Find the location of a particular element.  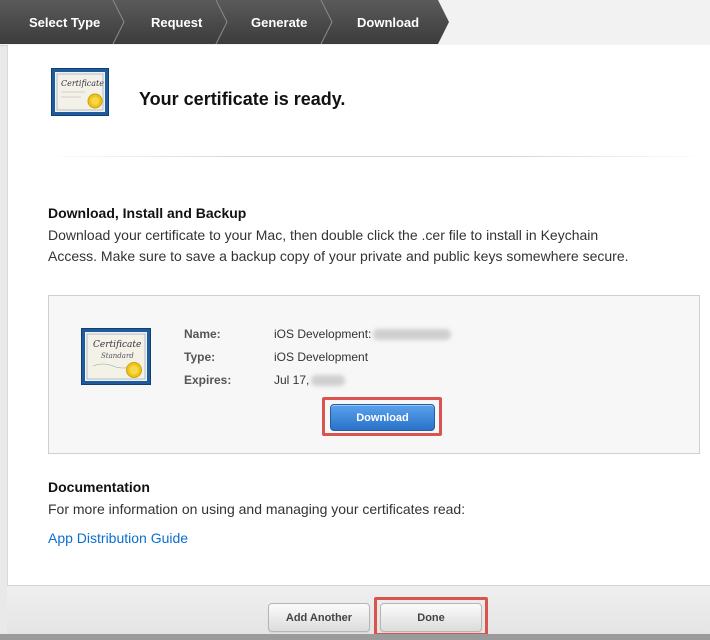

app-distribution-guide-link: App Distribution Guide is located at coordinates (118, 538).